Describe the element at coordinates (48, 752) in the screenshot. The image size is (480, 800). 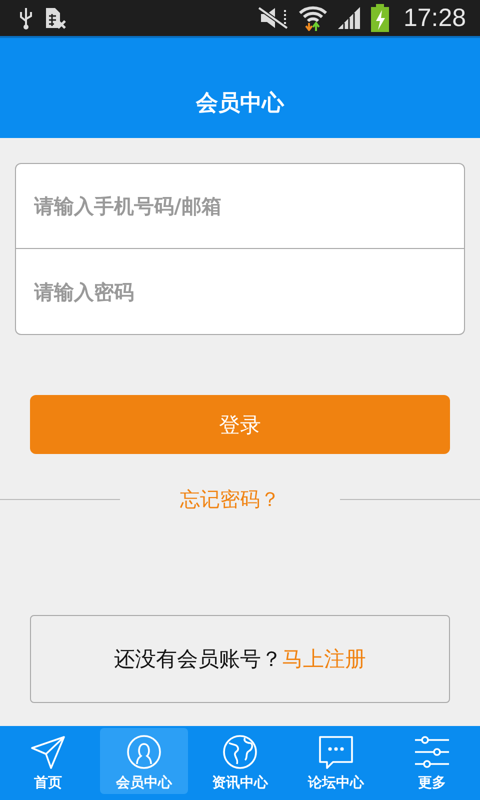
I see `paper-plane-icon` at that location.